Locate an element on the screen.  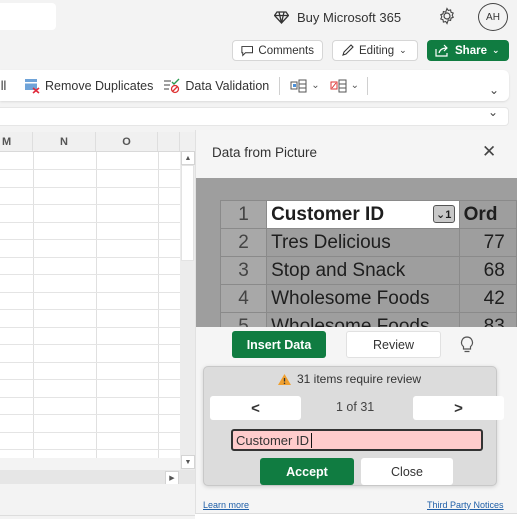
sort-icon: ⌄1 is located at coordinates (443, 214).